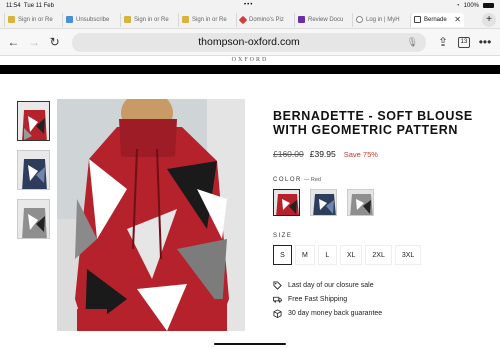  What do you see at coordinates (471, 5) in the screenshot?
I see `battery-percent: 100%` at bounding box center [471, 5].